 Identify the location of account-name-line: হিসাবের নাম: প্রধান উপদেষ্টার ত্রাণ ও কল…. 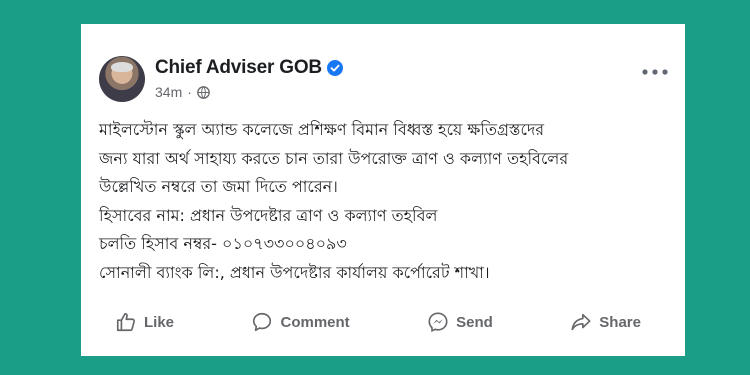
(268, 215).